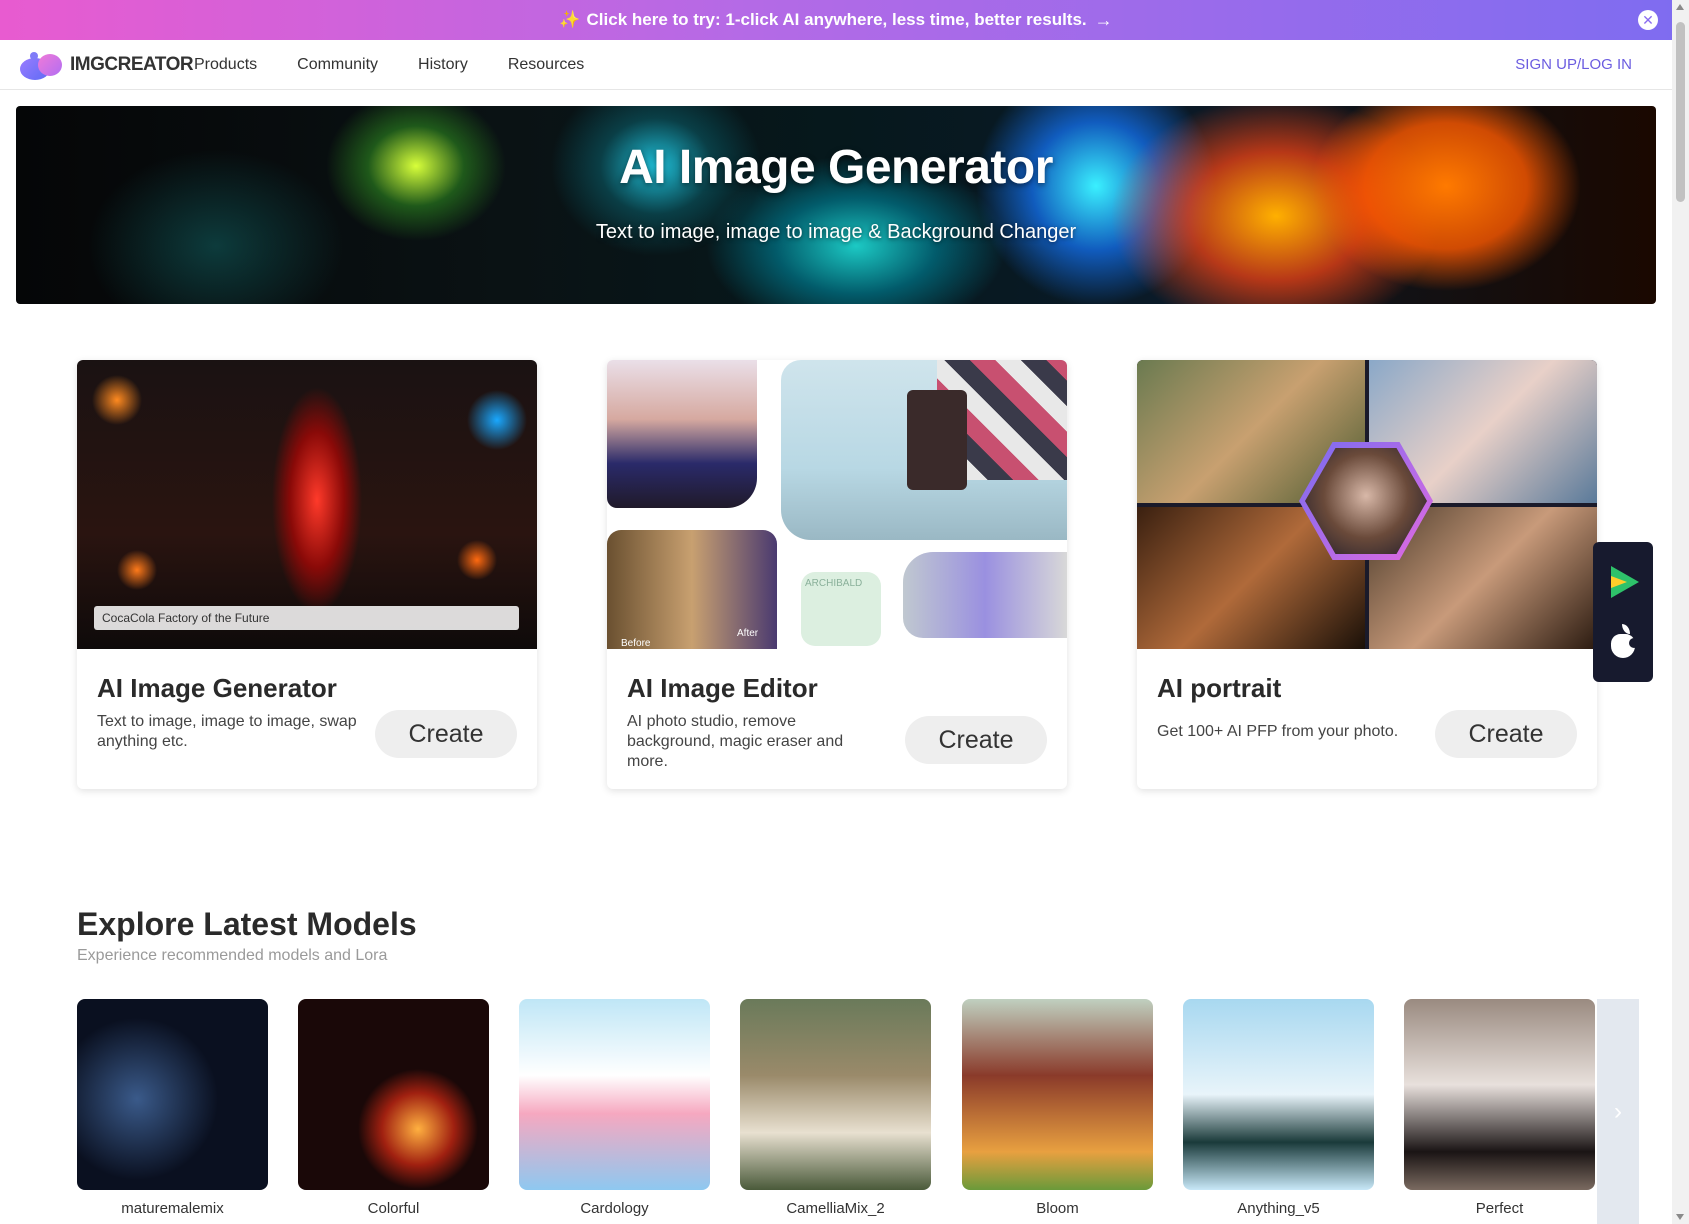 Image resolution: width=1689 pixels, height=1224 pixels. I want to click on scrollbar-thumb, so click(1680, 112).